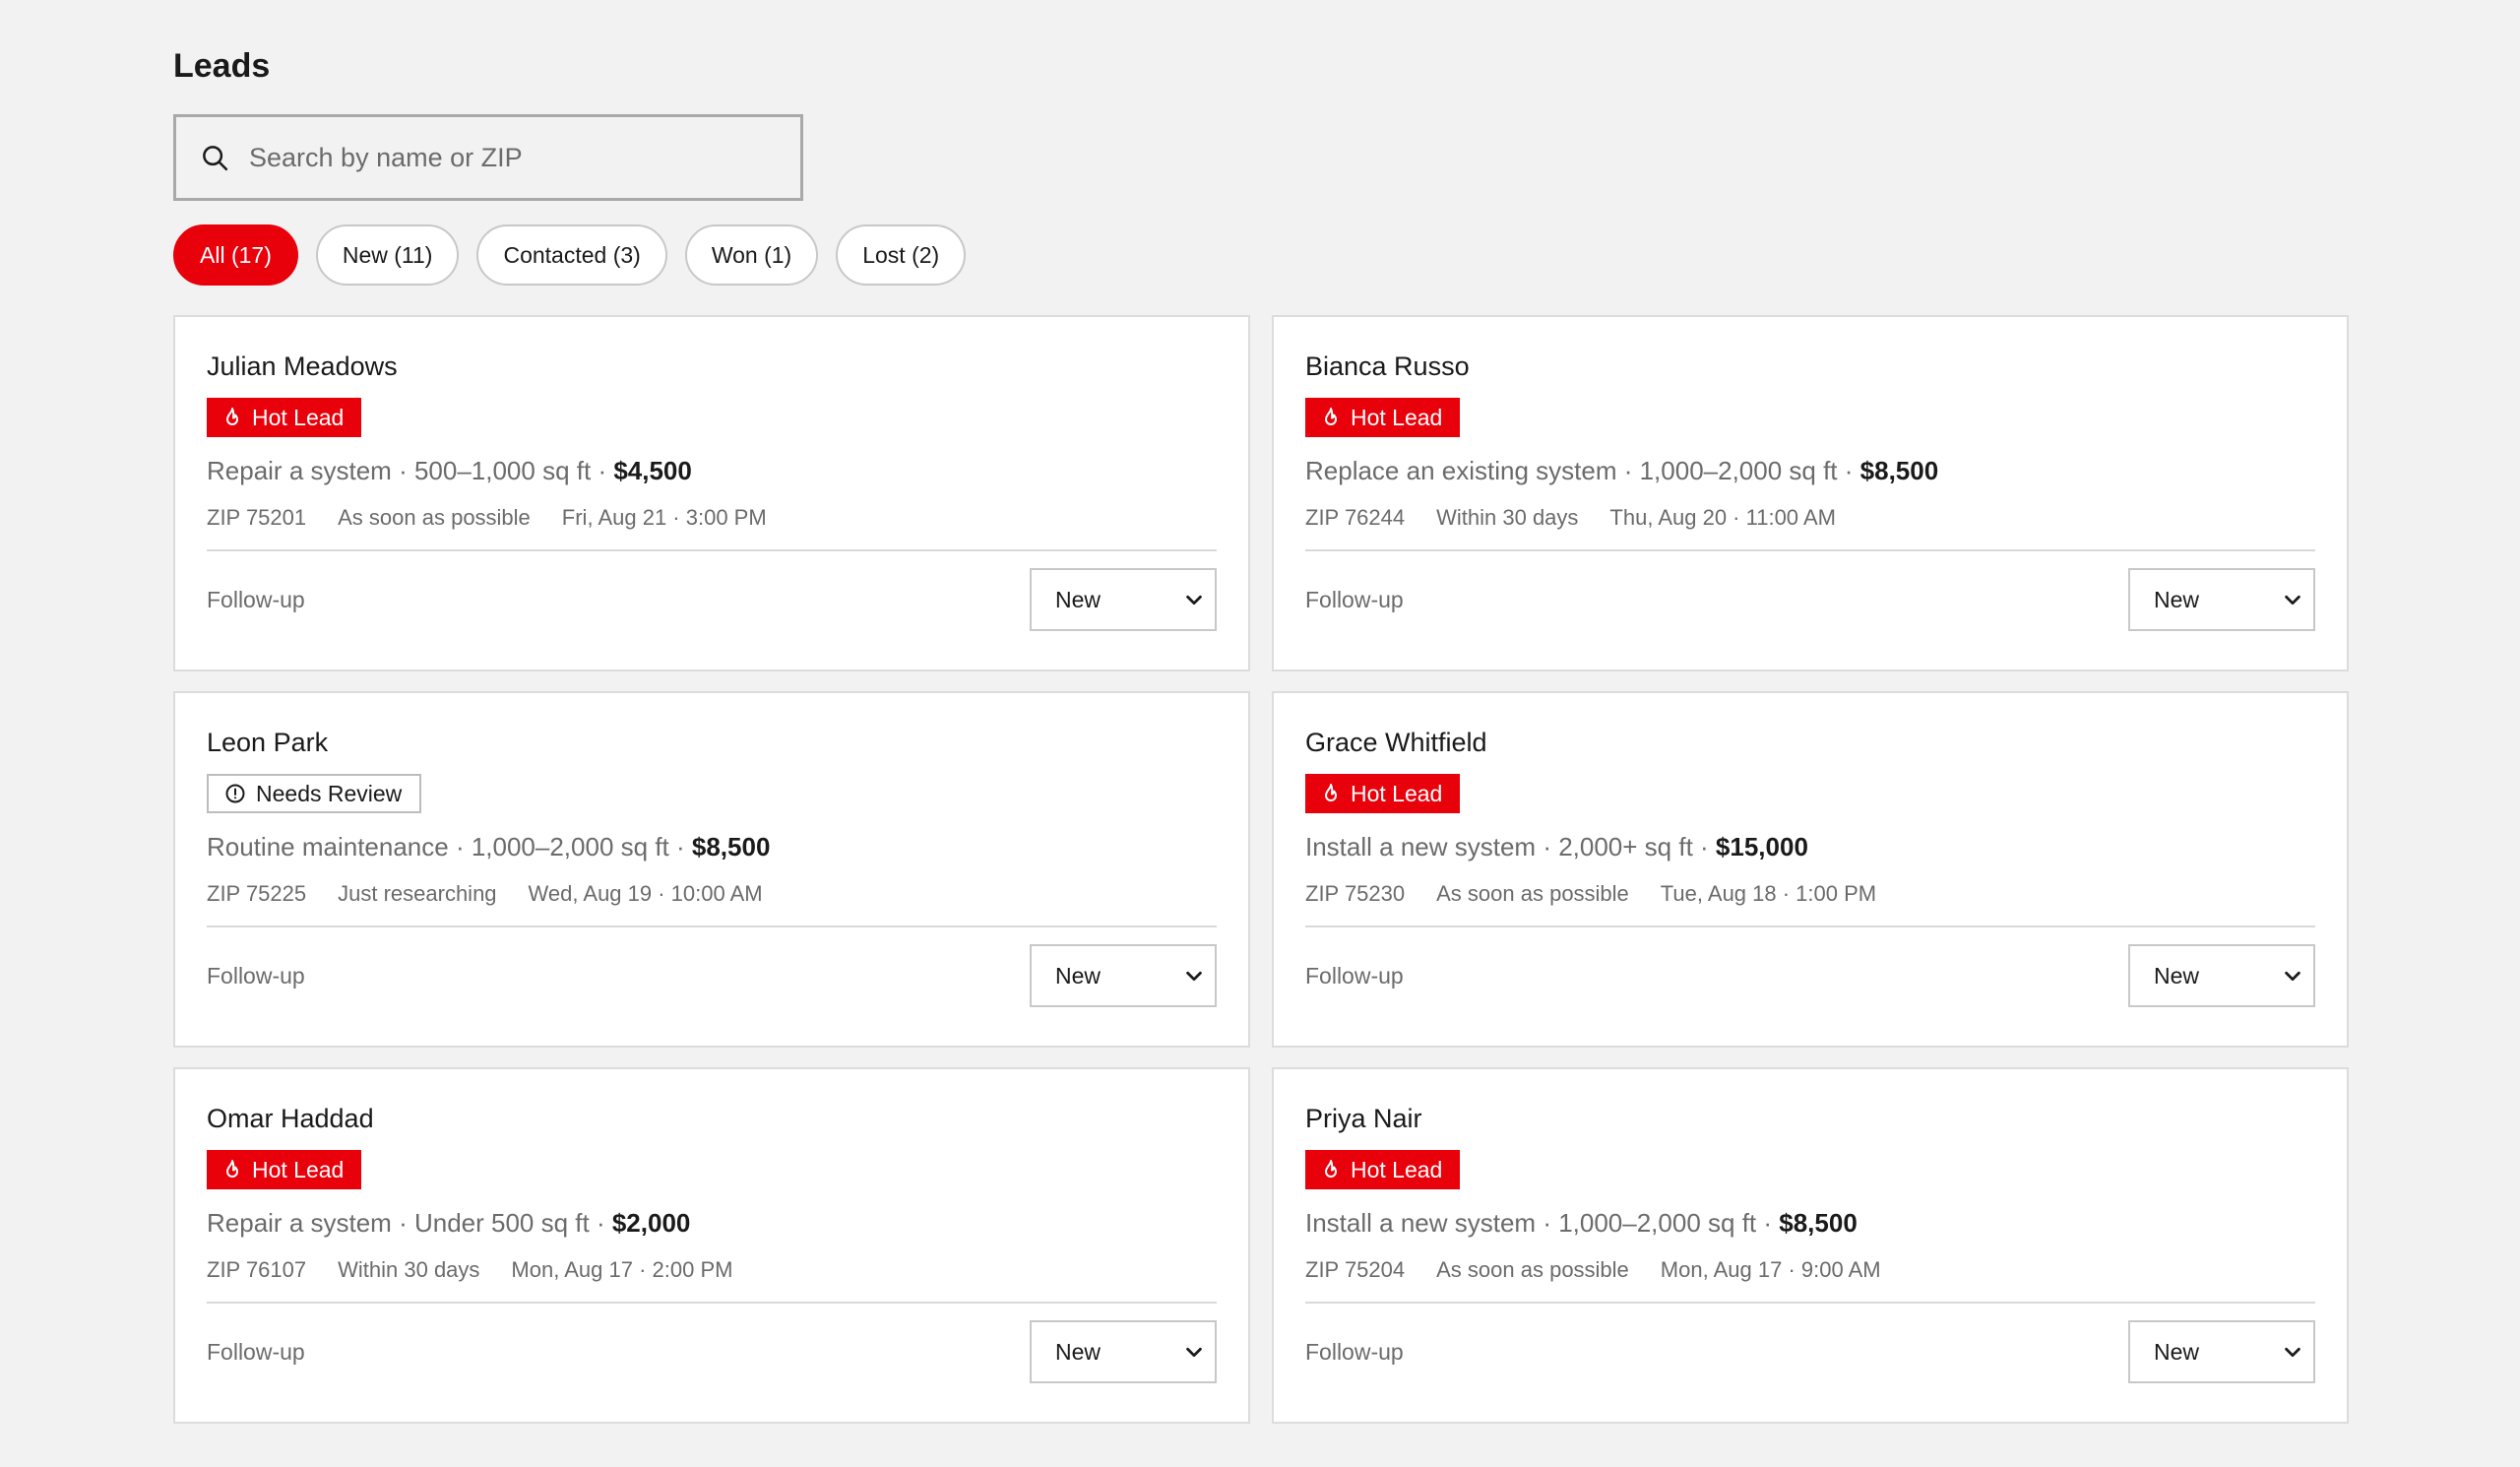 The image size is (2520, 1467). Describe the element at coordinates (1363, 1118) in the screenshot. I see `lead-name: Priya Nair` at that location.